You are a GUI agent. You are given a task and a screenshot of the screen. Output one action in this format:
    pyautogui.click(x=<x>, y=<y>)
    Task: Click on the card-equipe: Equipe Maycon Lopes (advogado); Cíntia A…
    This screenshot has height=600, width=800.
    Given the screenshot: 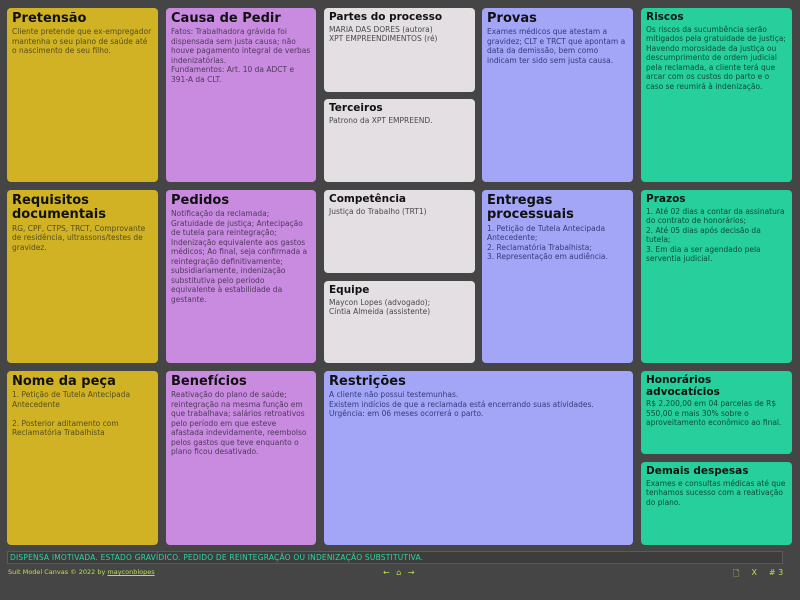 What is the action you would take?
    pyautogui.click(x=399, y=322)
    